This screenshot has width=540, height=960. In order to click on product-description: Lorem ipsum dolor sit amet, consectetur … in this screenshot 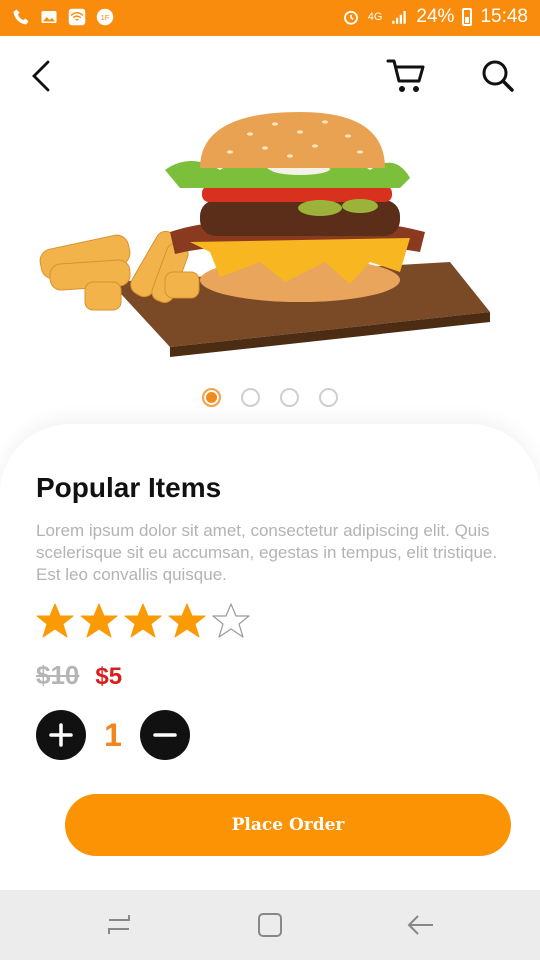, I will do `click(267, 552)`.